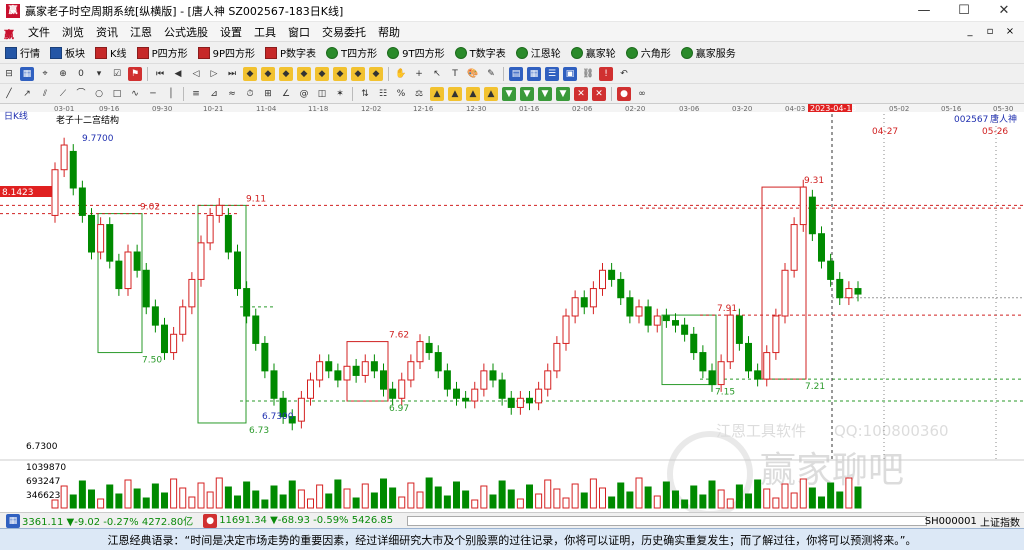 The image size is (1024, 550). What do you see at coordinates (480, 53) in the screenshot?
I see `t-table-button: T数字表` at bounding box center [480, 53].